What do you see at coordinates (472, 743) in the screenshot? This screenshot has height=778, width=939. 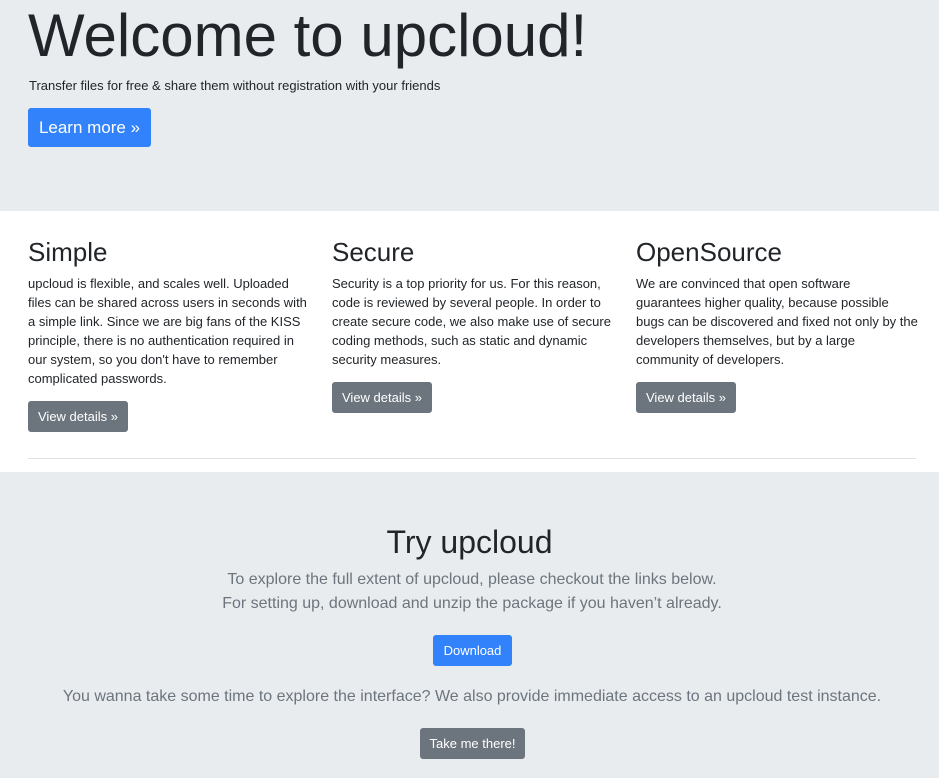 I see `take-me-there-button: Take me there!` at bounding box center [472, 743].